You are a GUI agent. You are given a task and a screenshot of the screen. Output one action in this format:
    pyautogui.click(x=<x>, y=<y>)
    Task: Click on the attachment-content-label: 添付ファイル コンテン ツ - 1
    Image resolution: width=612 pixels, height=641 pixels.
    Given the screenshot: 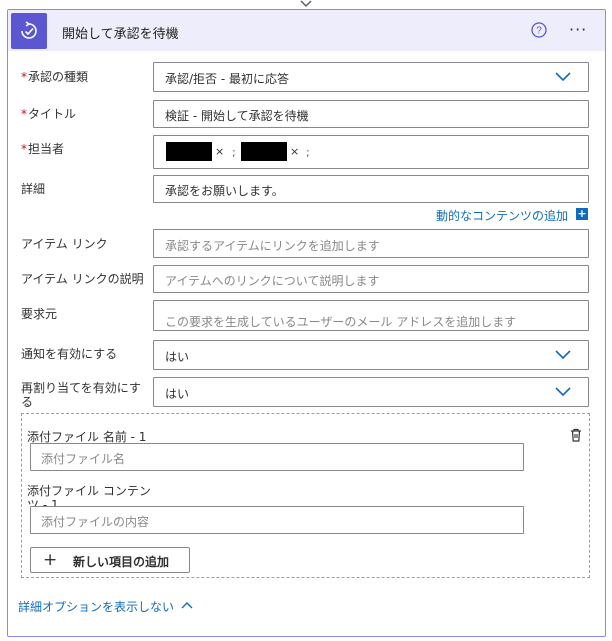 What is the action you would take?
    pyautogui.click(x=89, y=495)
    